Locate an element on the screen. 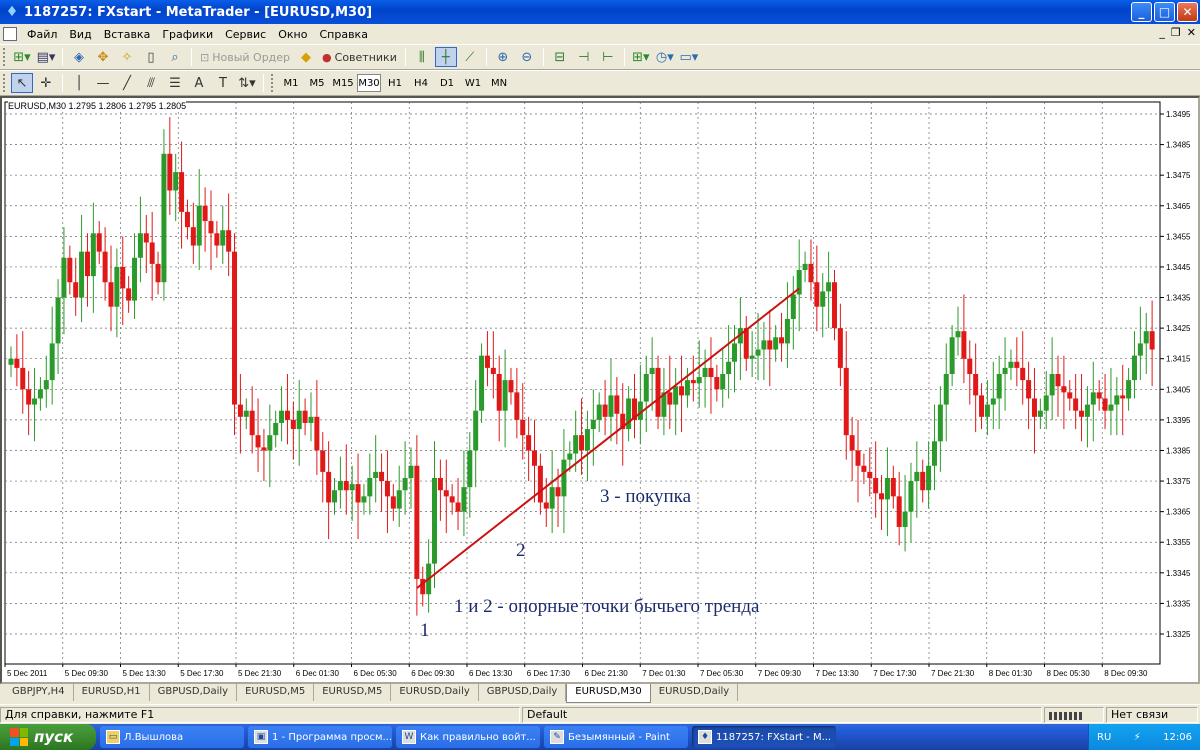 The height and width of the screenshot is (750, 1200). menu-window: Окно is located at coordinates (292, 34).